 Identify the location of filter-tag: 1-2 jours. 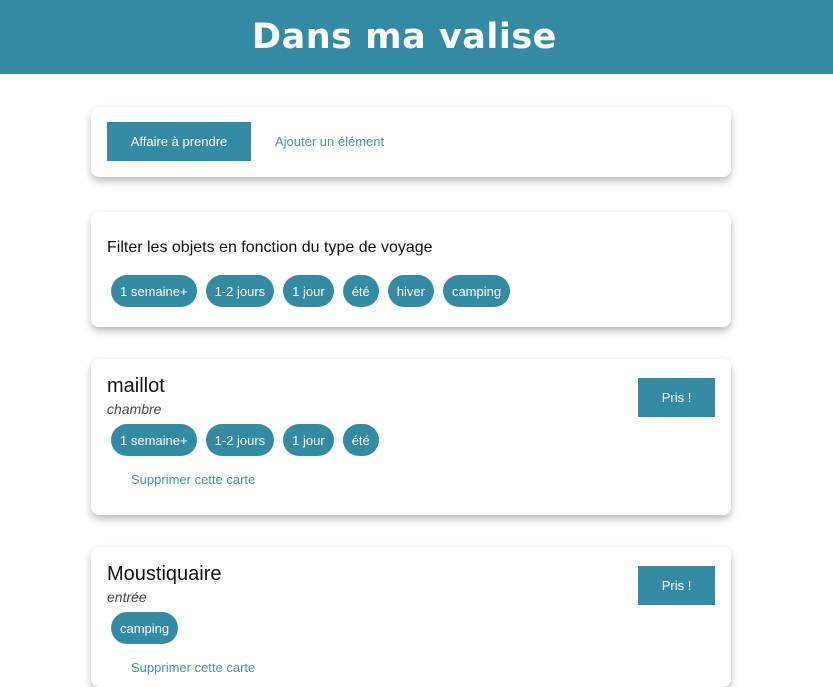
(240, 291).